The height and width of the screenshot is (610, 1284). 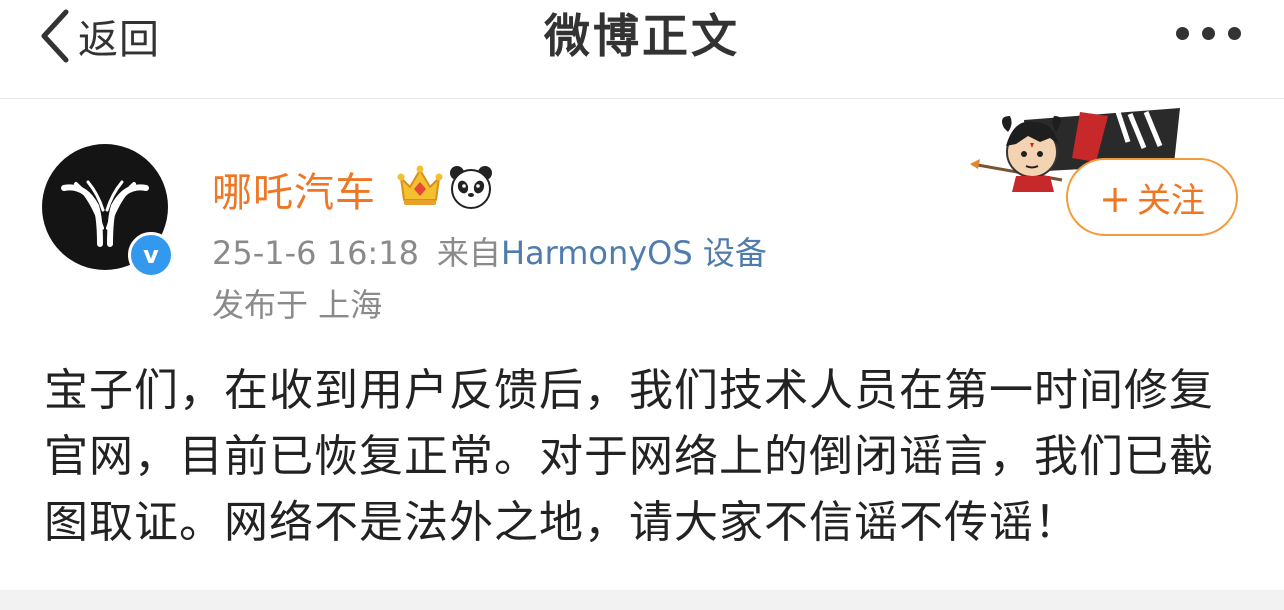 I want to click on plus-icon: +, so click(x=1115, y=199).